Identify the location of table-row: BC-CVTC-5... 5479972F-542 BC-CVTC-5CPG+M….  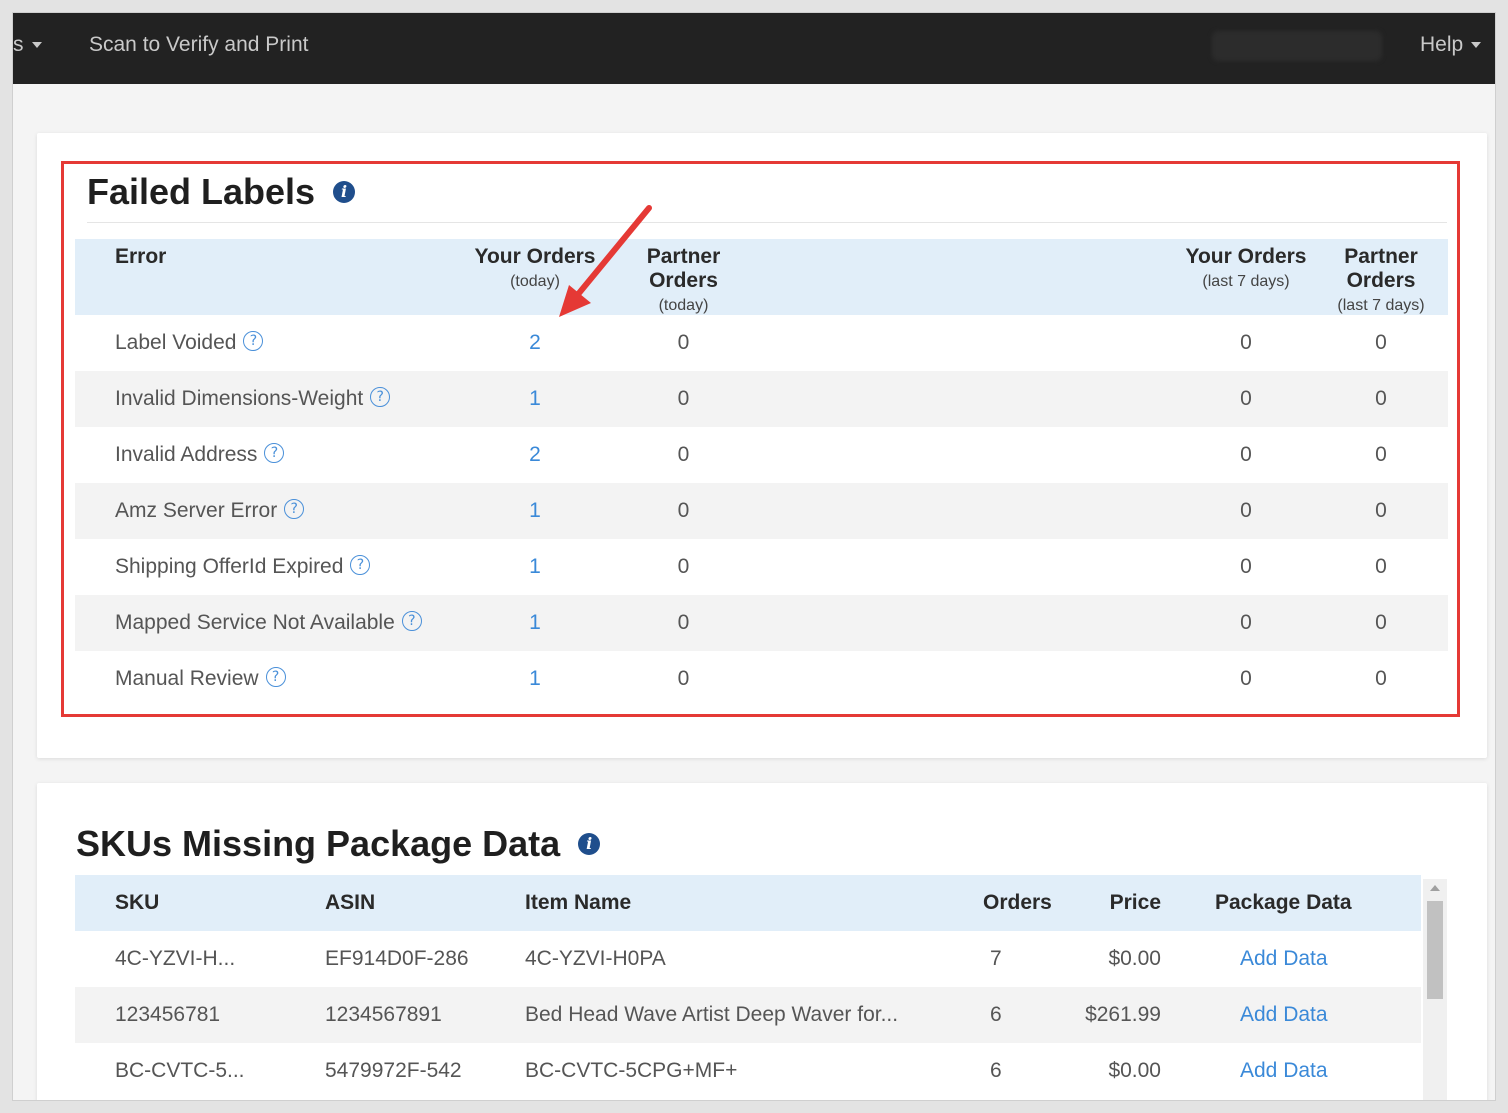
(748, 1071).